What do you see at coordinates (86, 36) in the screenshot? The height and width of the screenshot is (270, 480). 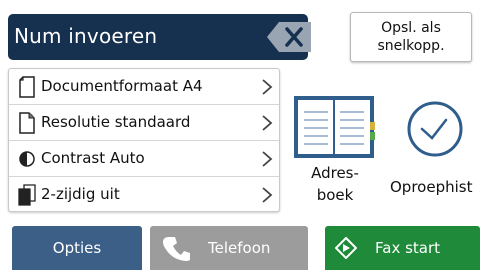 I see `number-input-placeholder: Num invoeren` at bounding box center [86, 36].